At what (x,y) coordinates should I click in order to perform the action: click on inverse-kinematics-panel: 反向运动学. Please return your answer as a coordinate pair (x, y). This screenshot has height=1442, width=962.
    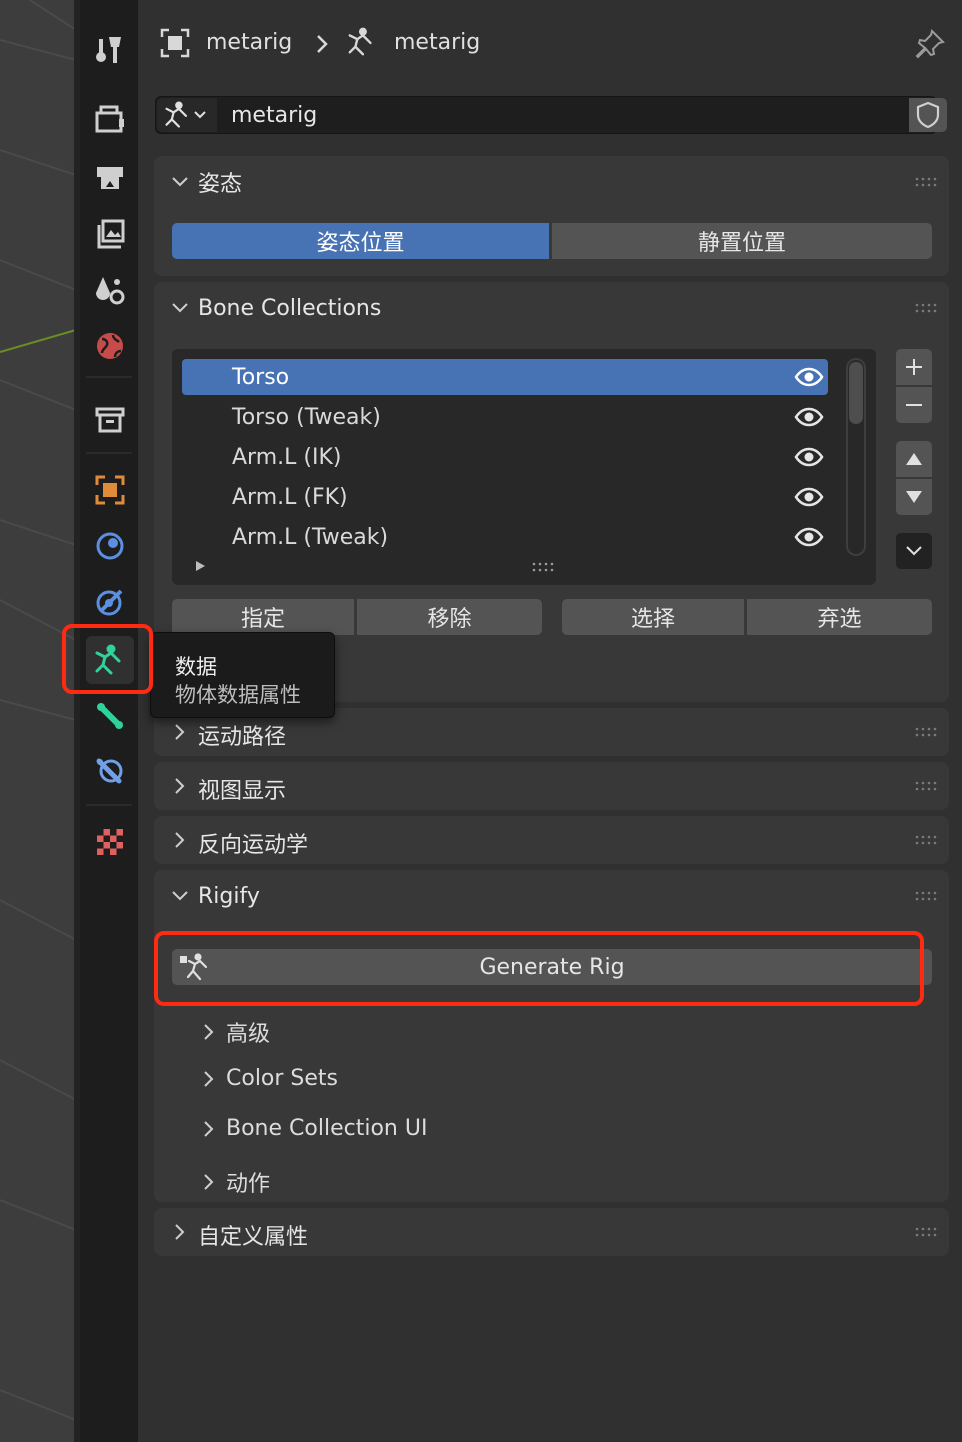
    Looking at the image, I should click on (551, 840).